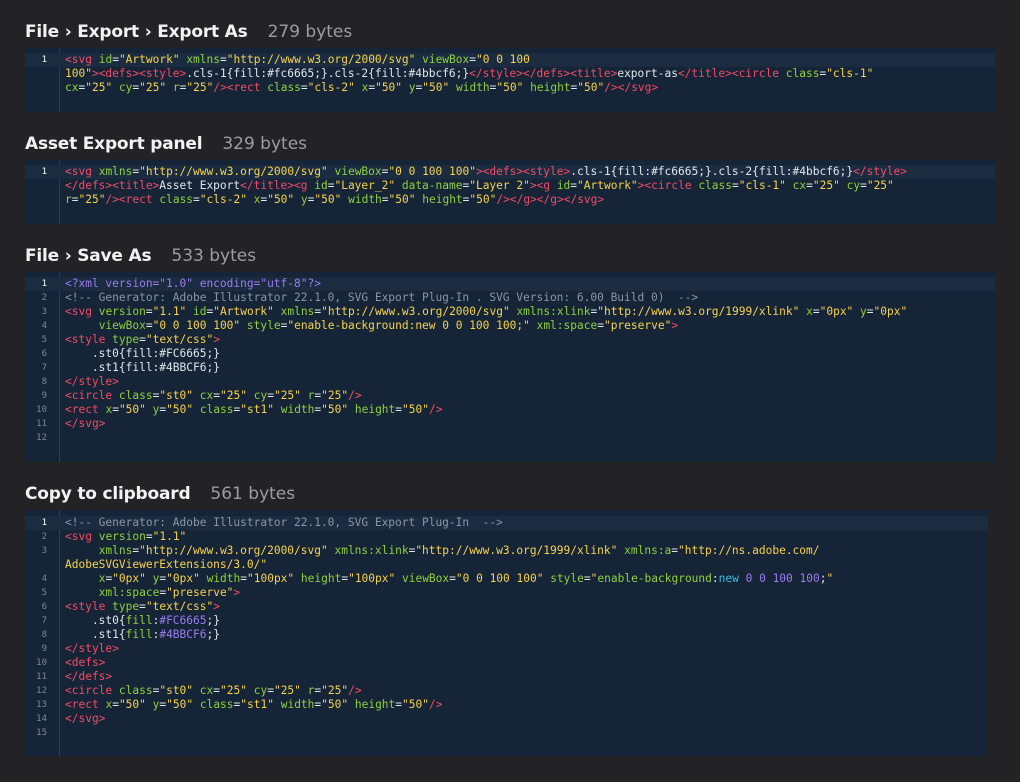 Image resolution: width=1020 pixels, height=782 pixels. I want to click on code-line: 1 <?xml version="1.0" encoding="utf-8"?>, so click(510, 284).